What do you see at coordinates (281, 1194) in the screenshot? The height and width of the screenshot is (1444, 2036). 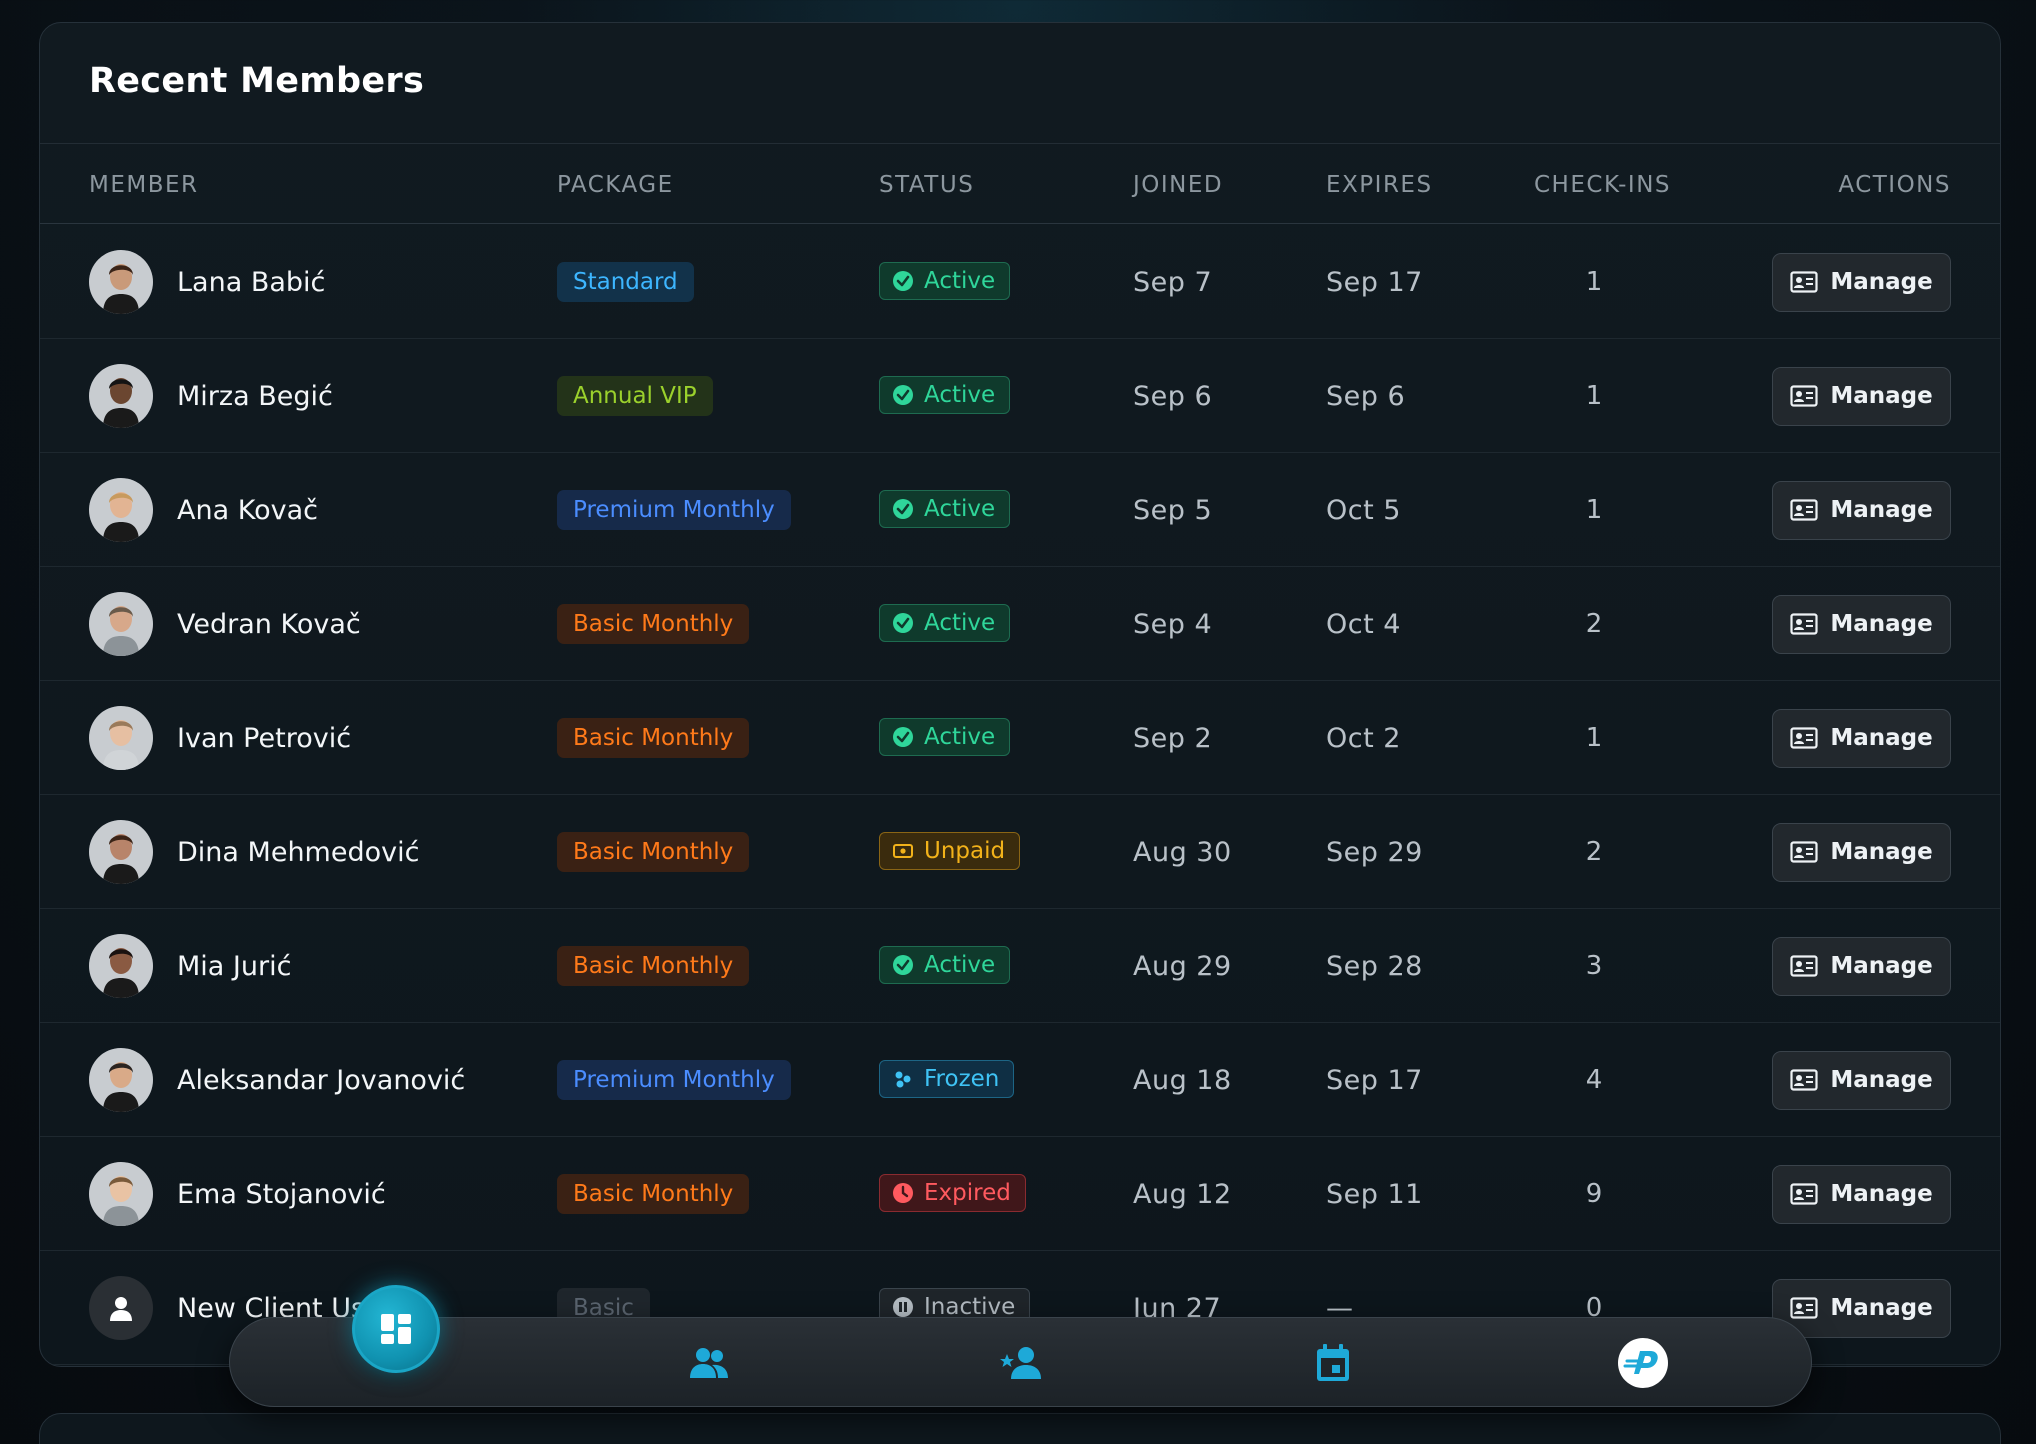 I see `member-name: Ema Stojanović` at bounding box center [281, 1194].